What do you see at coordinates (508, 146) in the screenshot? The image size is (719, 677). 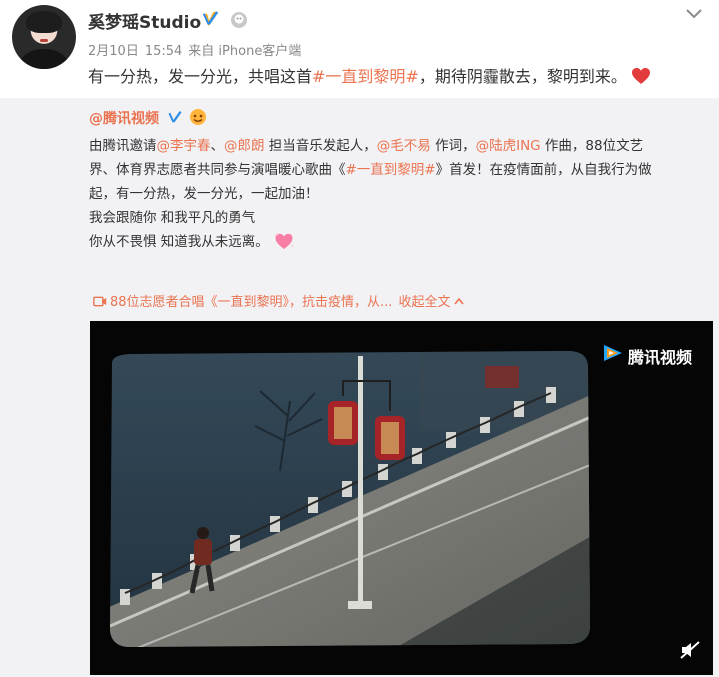 I see `mention-lu-hu: @陆虎ING` at bounding box center [508, 146].